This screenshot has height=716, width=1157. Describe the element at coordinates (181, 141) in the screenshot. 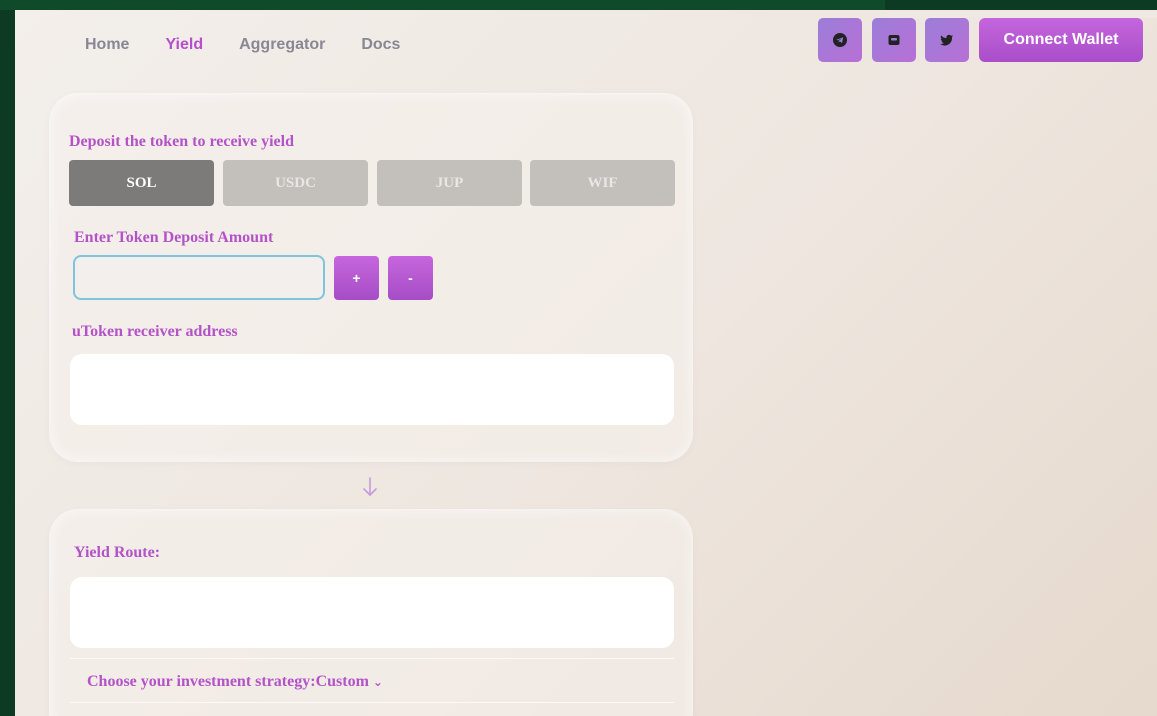

I see `deposit-heading: Deposit the token to receive yield` at that location.